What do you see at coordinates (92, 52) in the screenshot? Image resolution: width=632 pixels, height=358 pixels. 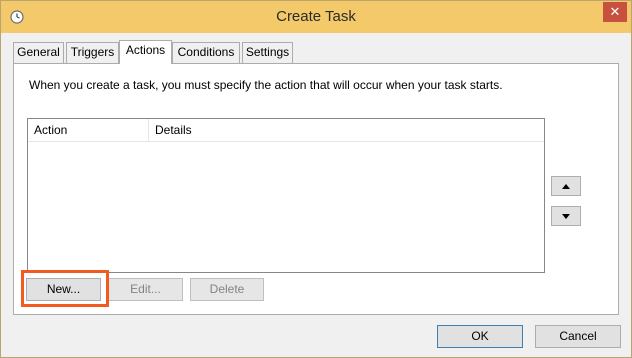 I see `tab-triggers: Triggers` at bounding box center [92, 52].